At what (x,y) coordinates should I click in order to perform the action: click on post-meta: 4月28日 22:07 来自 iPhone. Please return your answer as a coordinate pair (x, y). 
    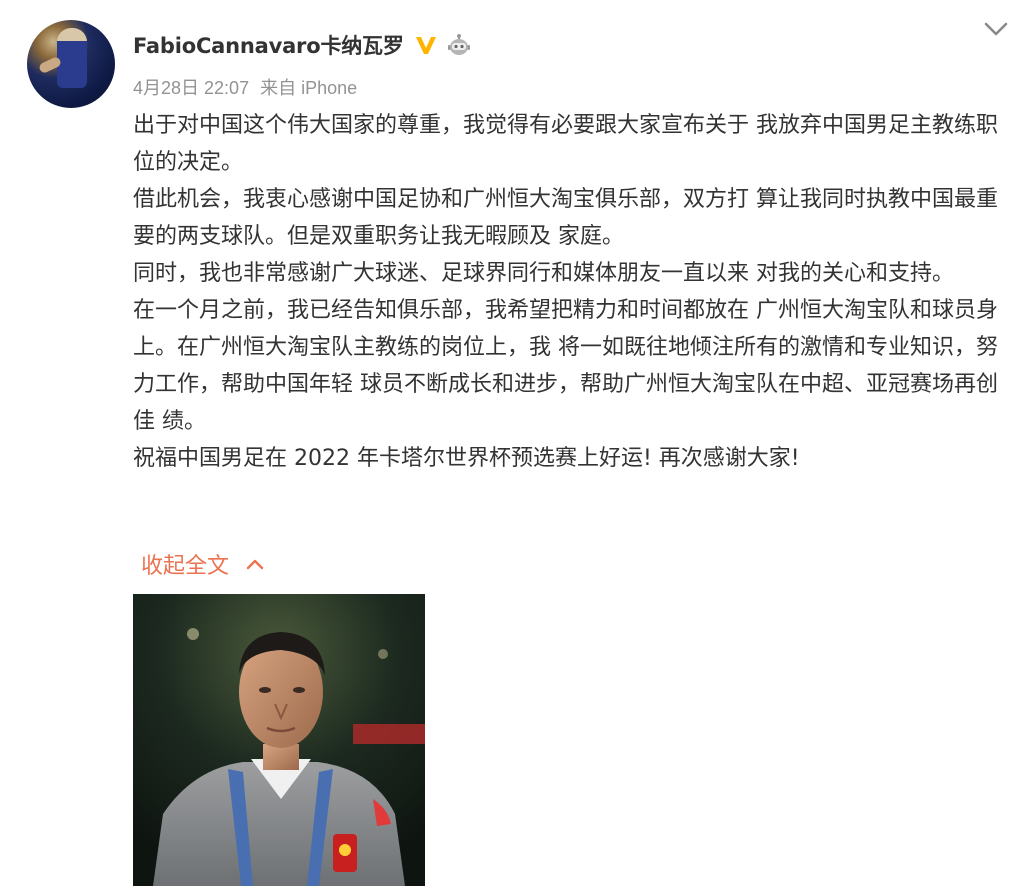
    Looking at the image, I should click on (248, 87).